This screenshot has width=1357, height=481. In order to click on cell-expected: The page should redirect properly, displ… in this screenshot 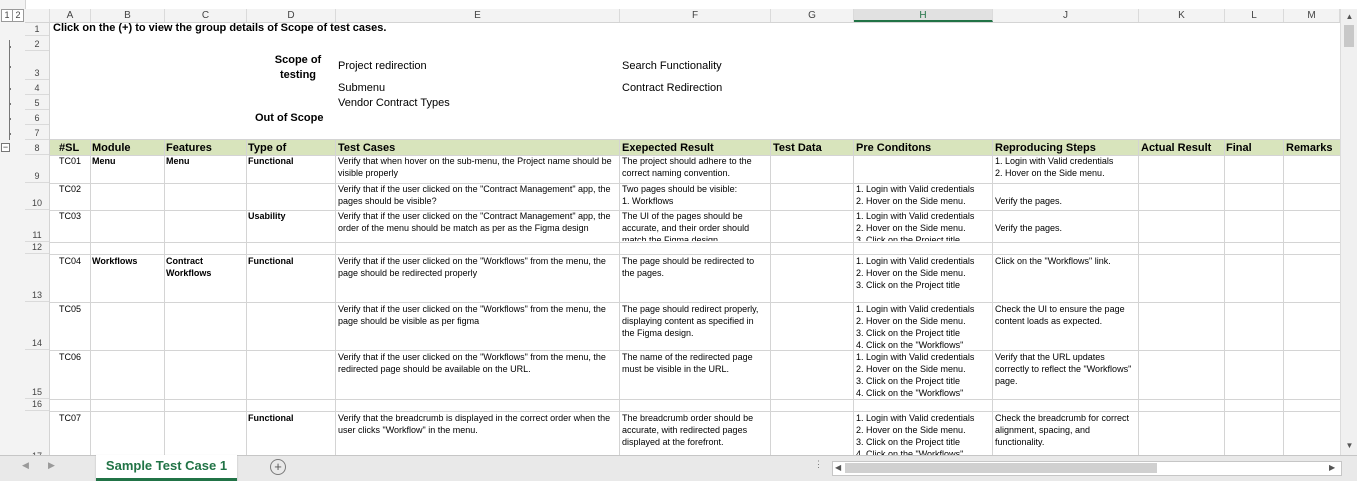, I will do `click(695, 326)`.